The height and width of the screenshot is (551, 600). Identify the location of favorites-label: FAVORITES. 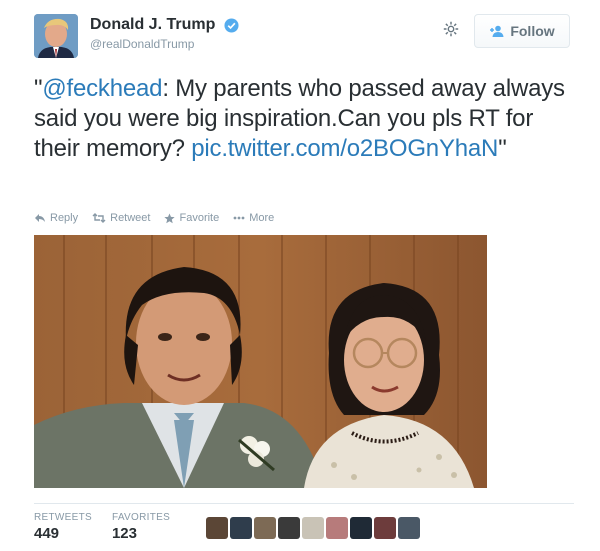
(141, 517).